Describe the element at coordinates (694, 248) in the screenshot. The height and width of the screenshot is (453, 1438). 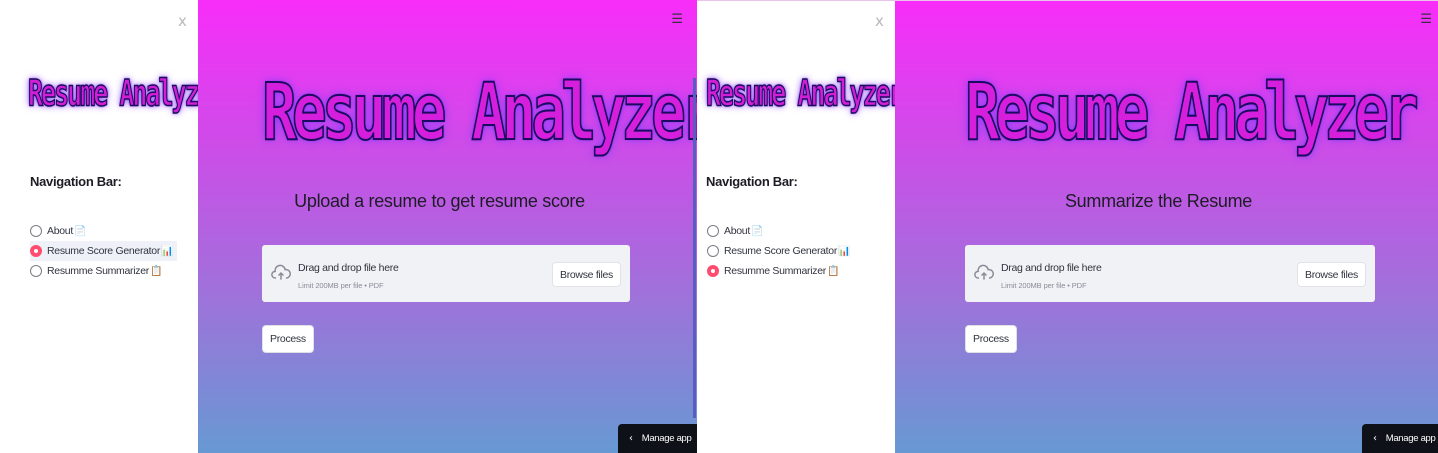
I see `scrollbar` at that location.